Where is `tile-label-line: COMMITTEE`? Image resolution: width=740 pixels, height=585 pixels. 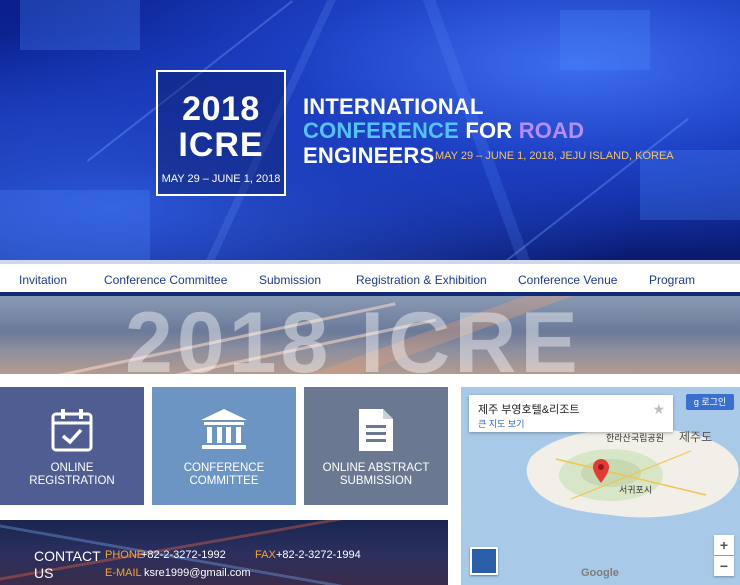 tile-label-line: COMMITTEE is located at coordinates (224, 481).